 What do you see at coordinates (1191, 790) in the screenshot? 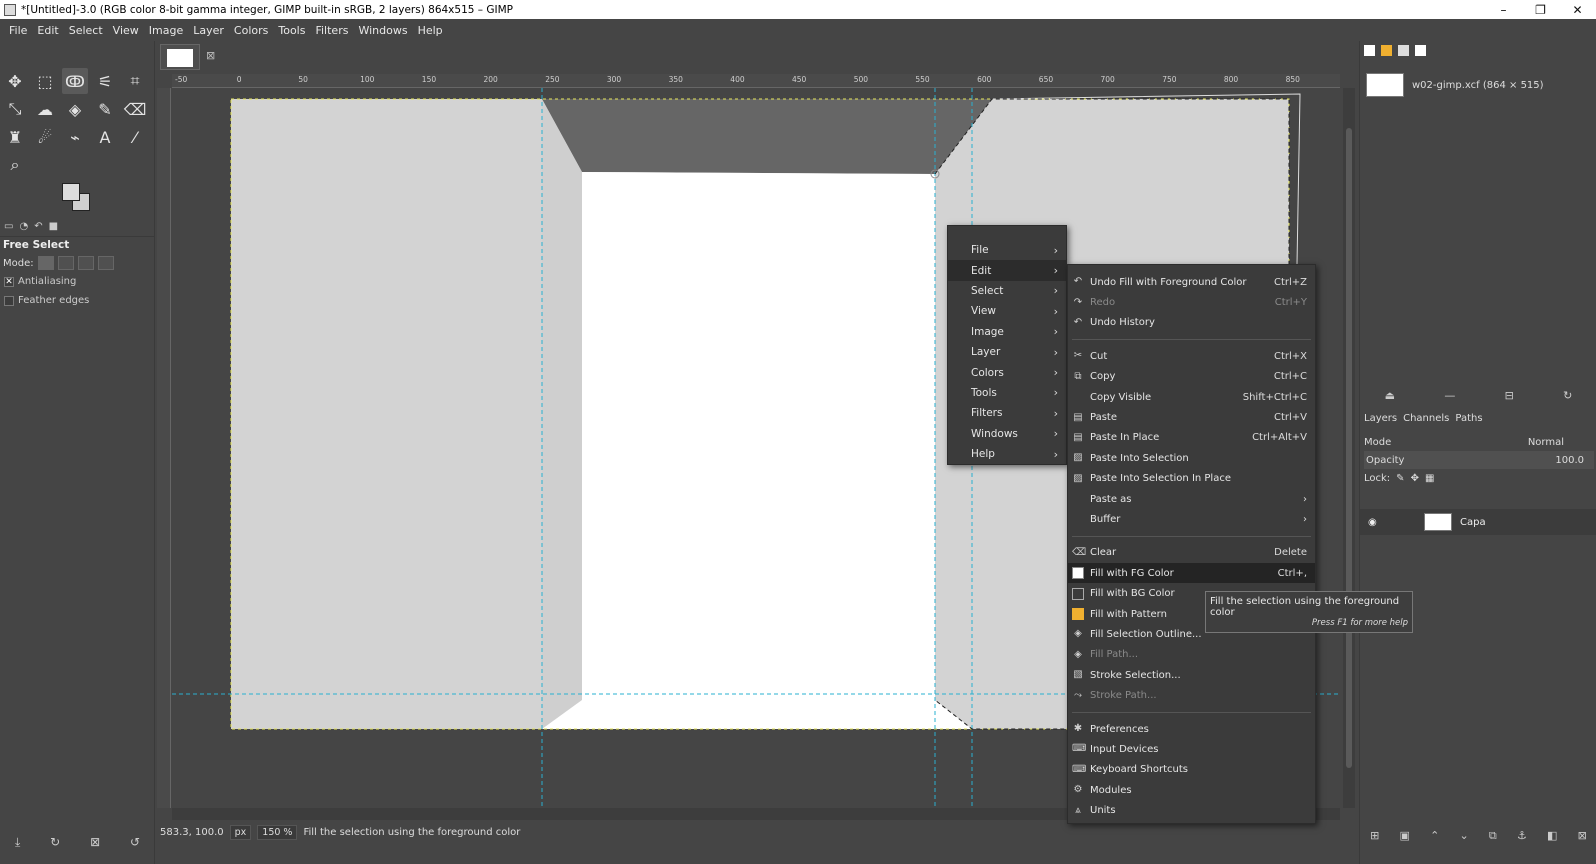
I see `edit-menu-modules: ⚙ Modules` at bounding box center [1191, 790].